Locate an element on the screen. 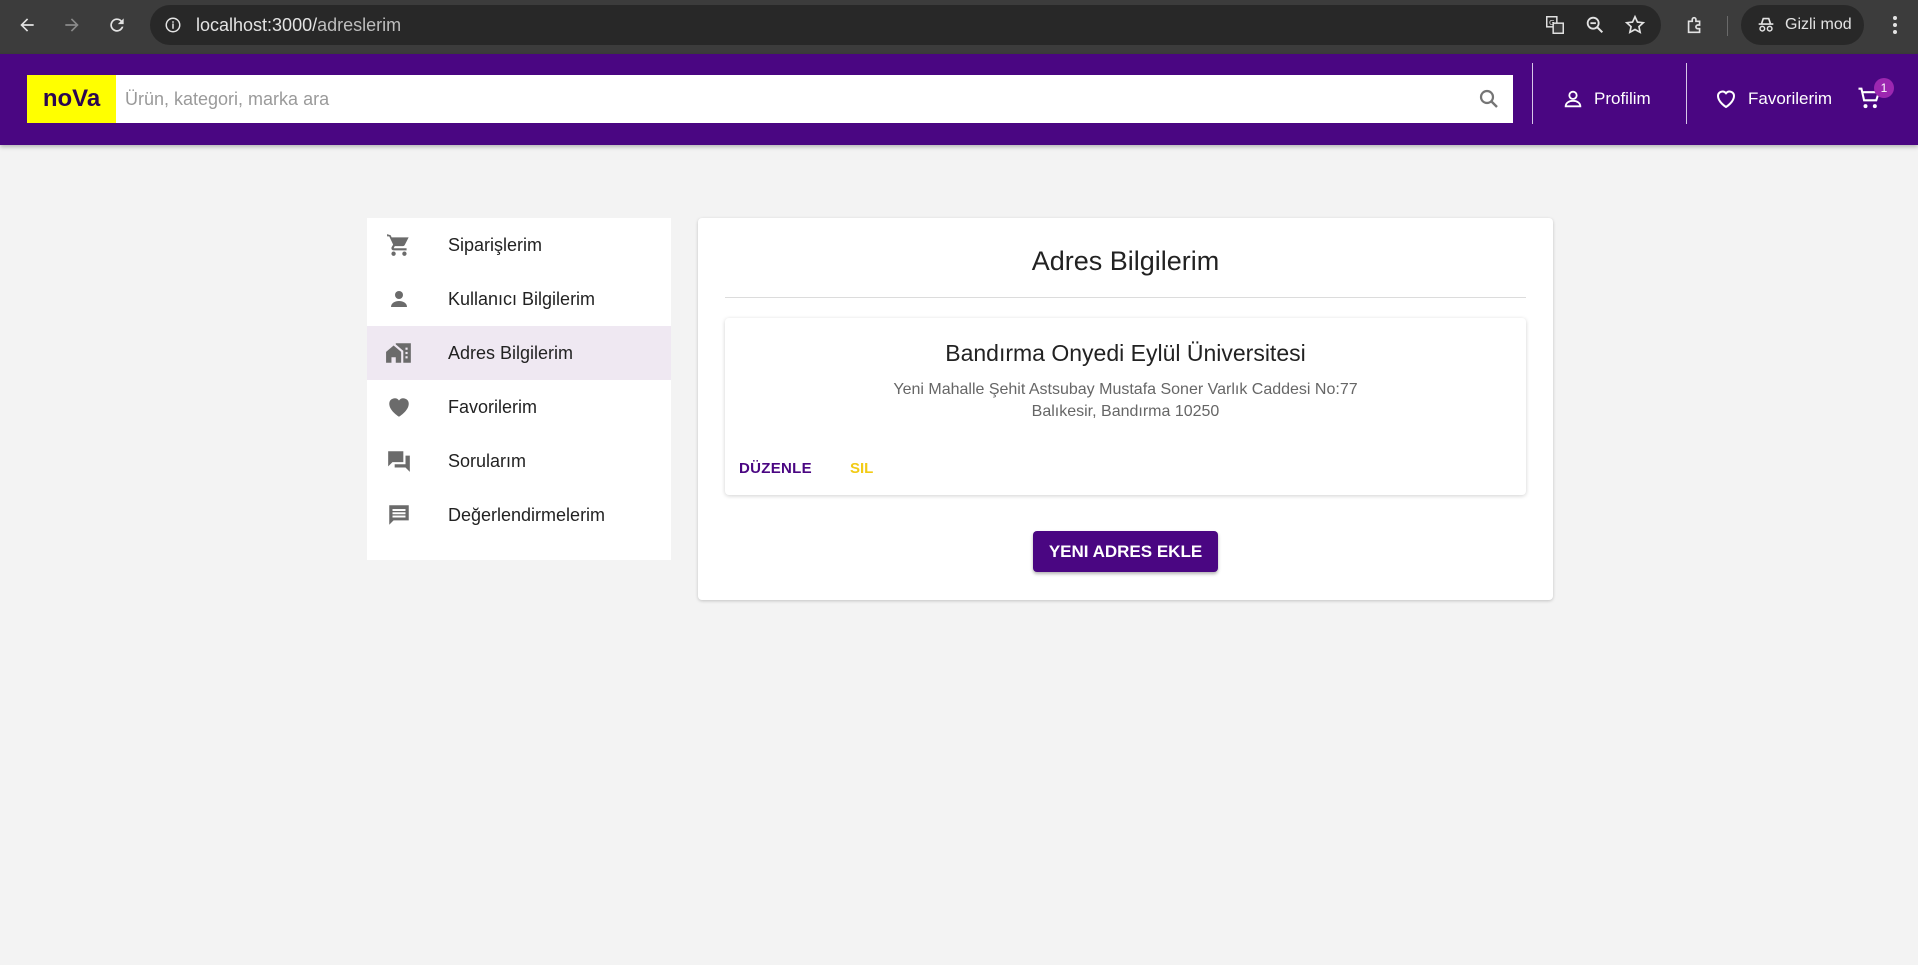 This screenshot has width=1918, height=965. sidebar-item-user-info: Kullanıcı Bilgilerim is located at coordinates (519, 299).